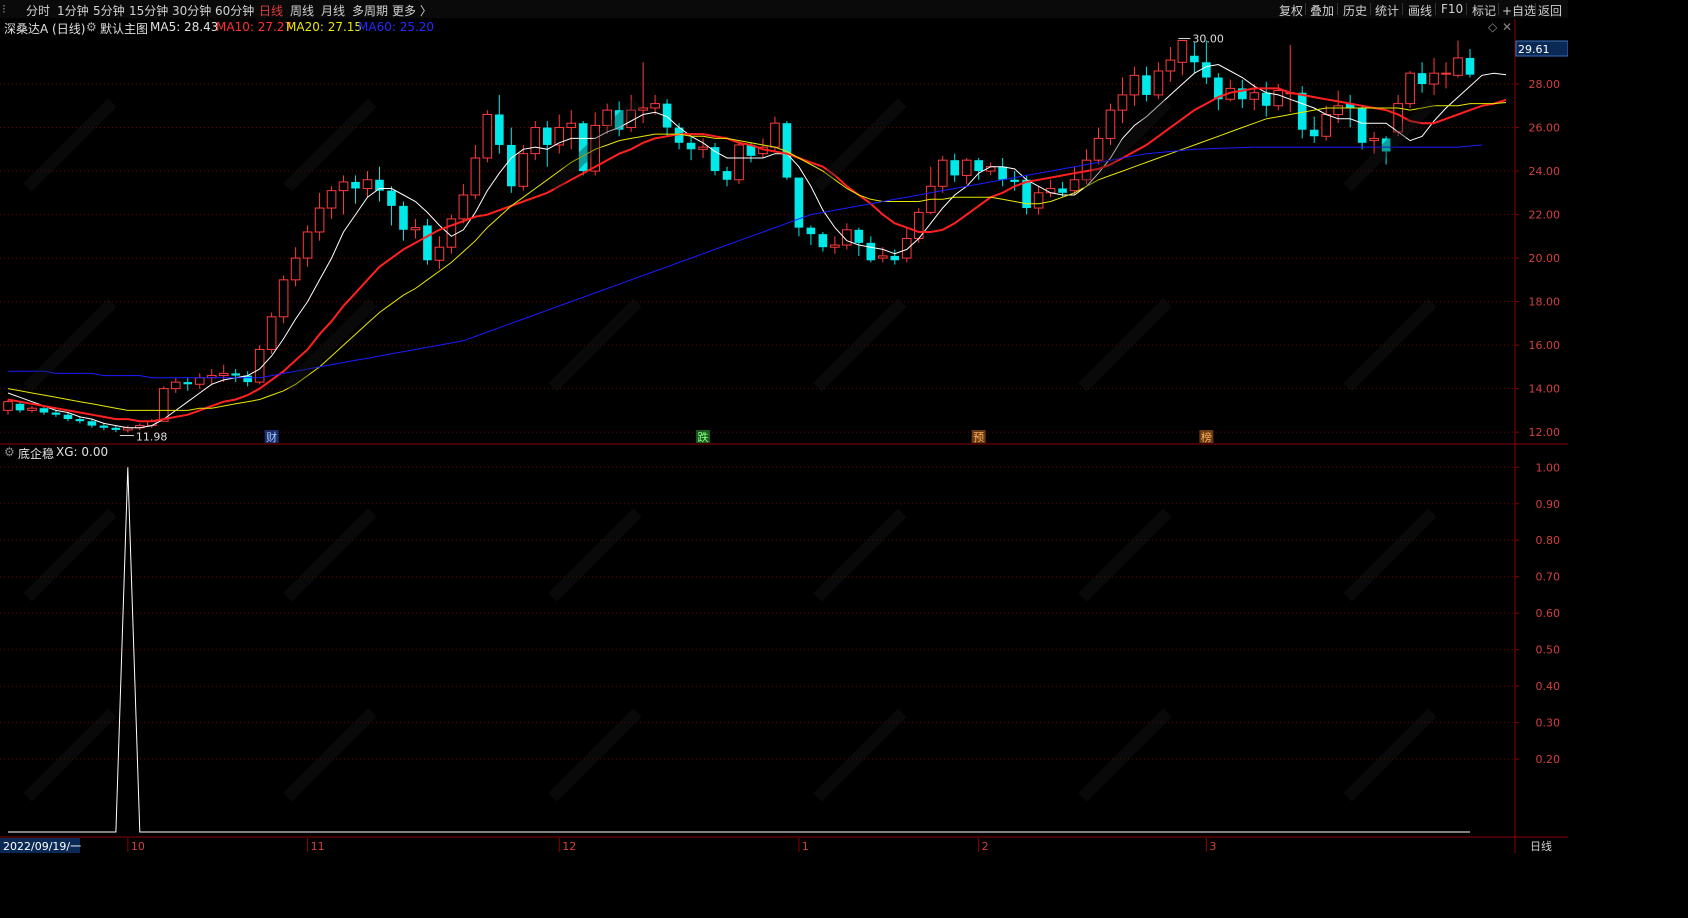 Image resolution: width=1688 pixels, height=918 pixels. What do you see at coordinates (1545, 258) in the screenshot?
I see `price-tick-label: 20.00` at bounding box center [1545, 258].